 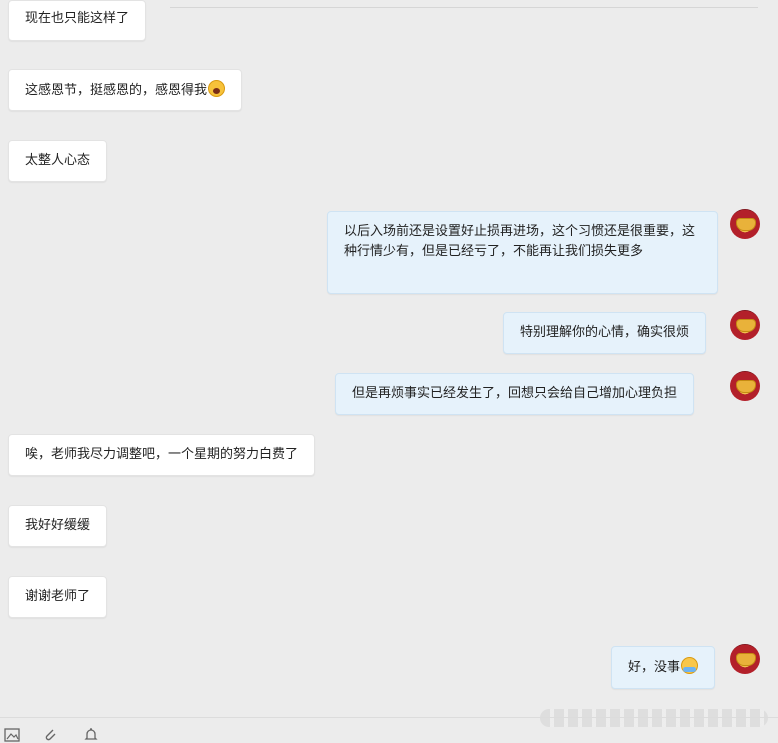 What do you see at coordinates (50, 735) in the screenshot?
I see `attachment-icon` at bounding box center [50, 735].